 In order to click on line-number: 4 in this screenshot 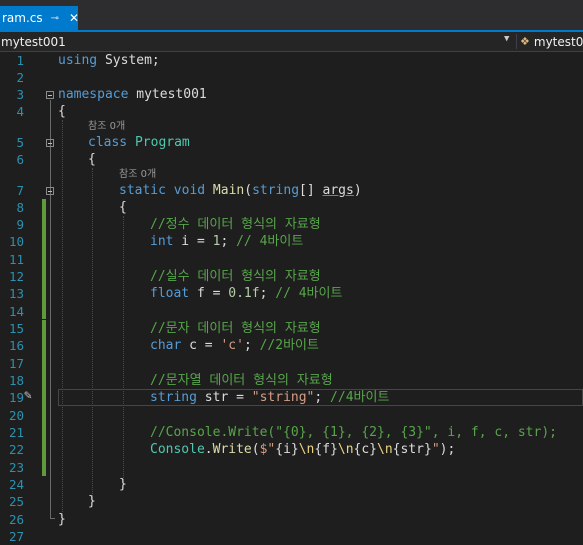, I will do `click(20, 111)`.